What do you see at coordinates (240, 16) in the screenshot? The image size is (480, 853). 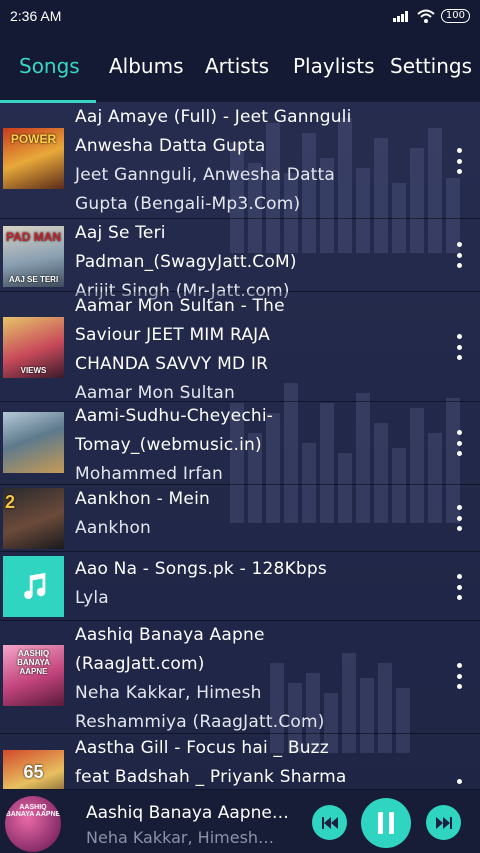 I see `status-bar: 2:36 AM 100` at bounding box center [240, 16].